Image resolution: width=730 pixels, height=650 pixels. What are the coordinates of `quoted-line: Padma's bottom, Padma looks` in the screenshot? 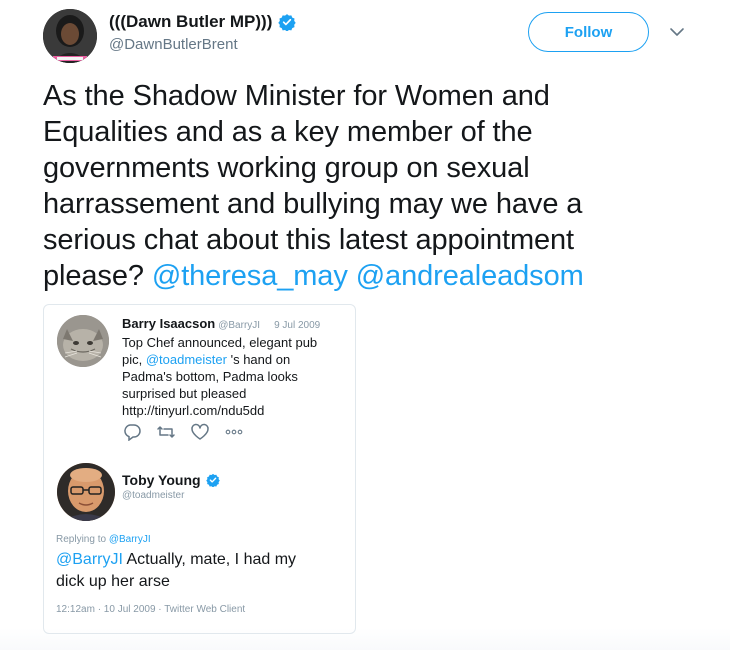 It's located at (210, 376).